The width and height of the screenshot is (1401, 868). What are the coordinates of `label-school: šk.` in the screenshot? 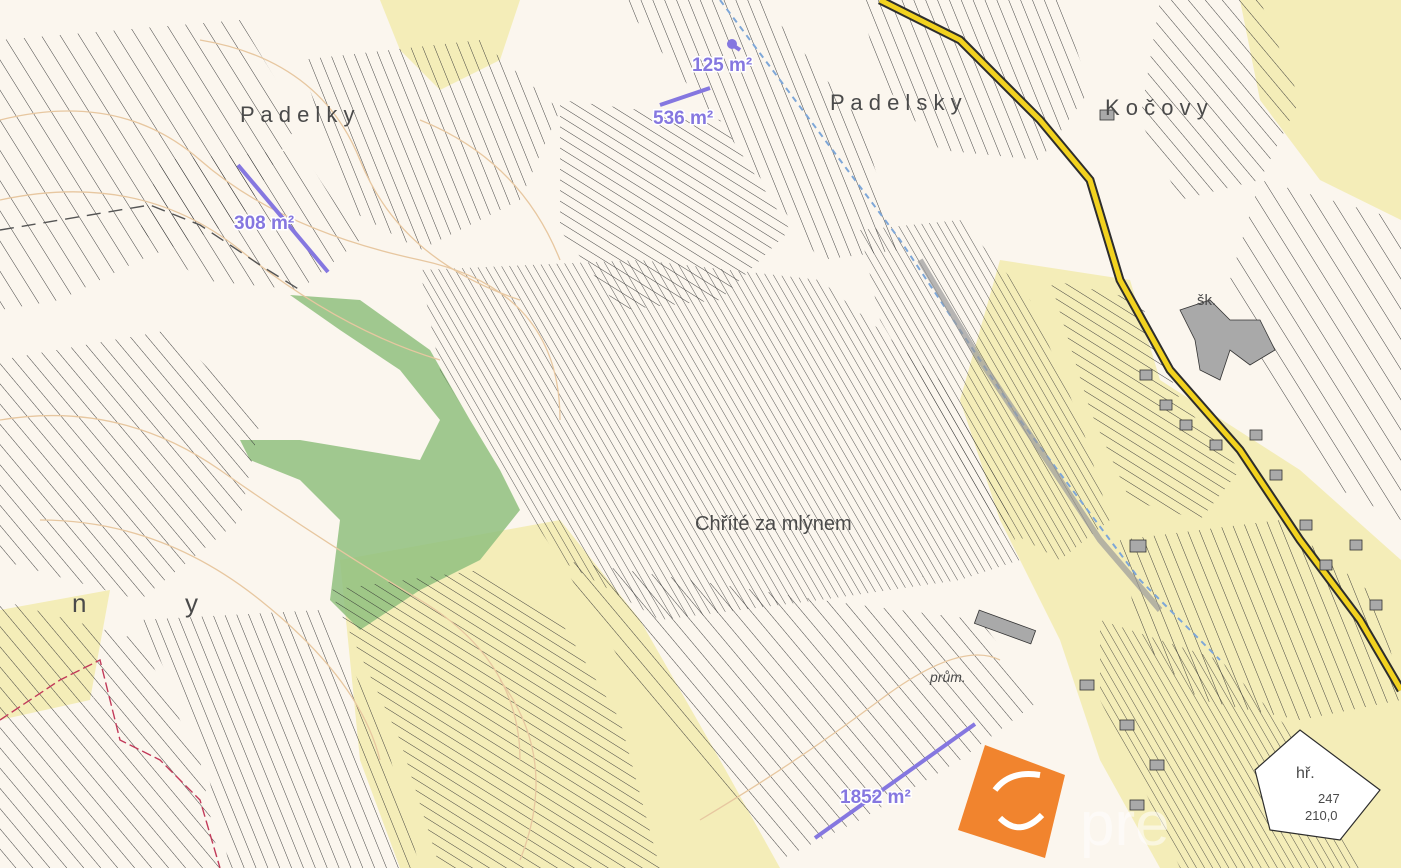 It's located at (1206, 300).